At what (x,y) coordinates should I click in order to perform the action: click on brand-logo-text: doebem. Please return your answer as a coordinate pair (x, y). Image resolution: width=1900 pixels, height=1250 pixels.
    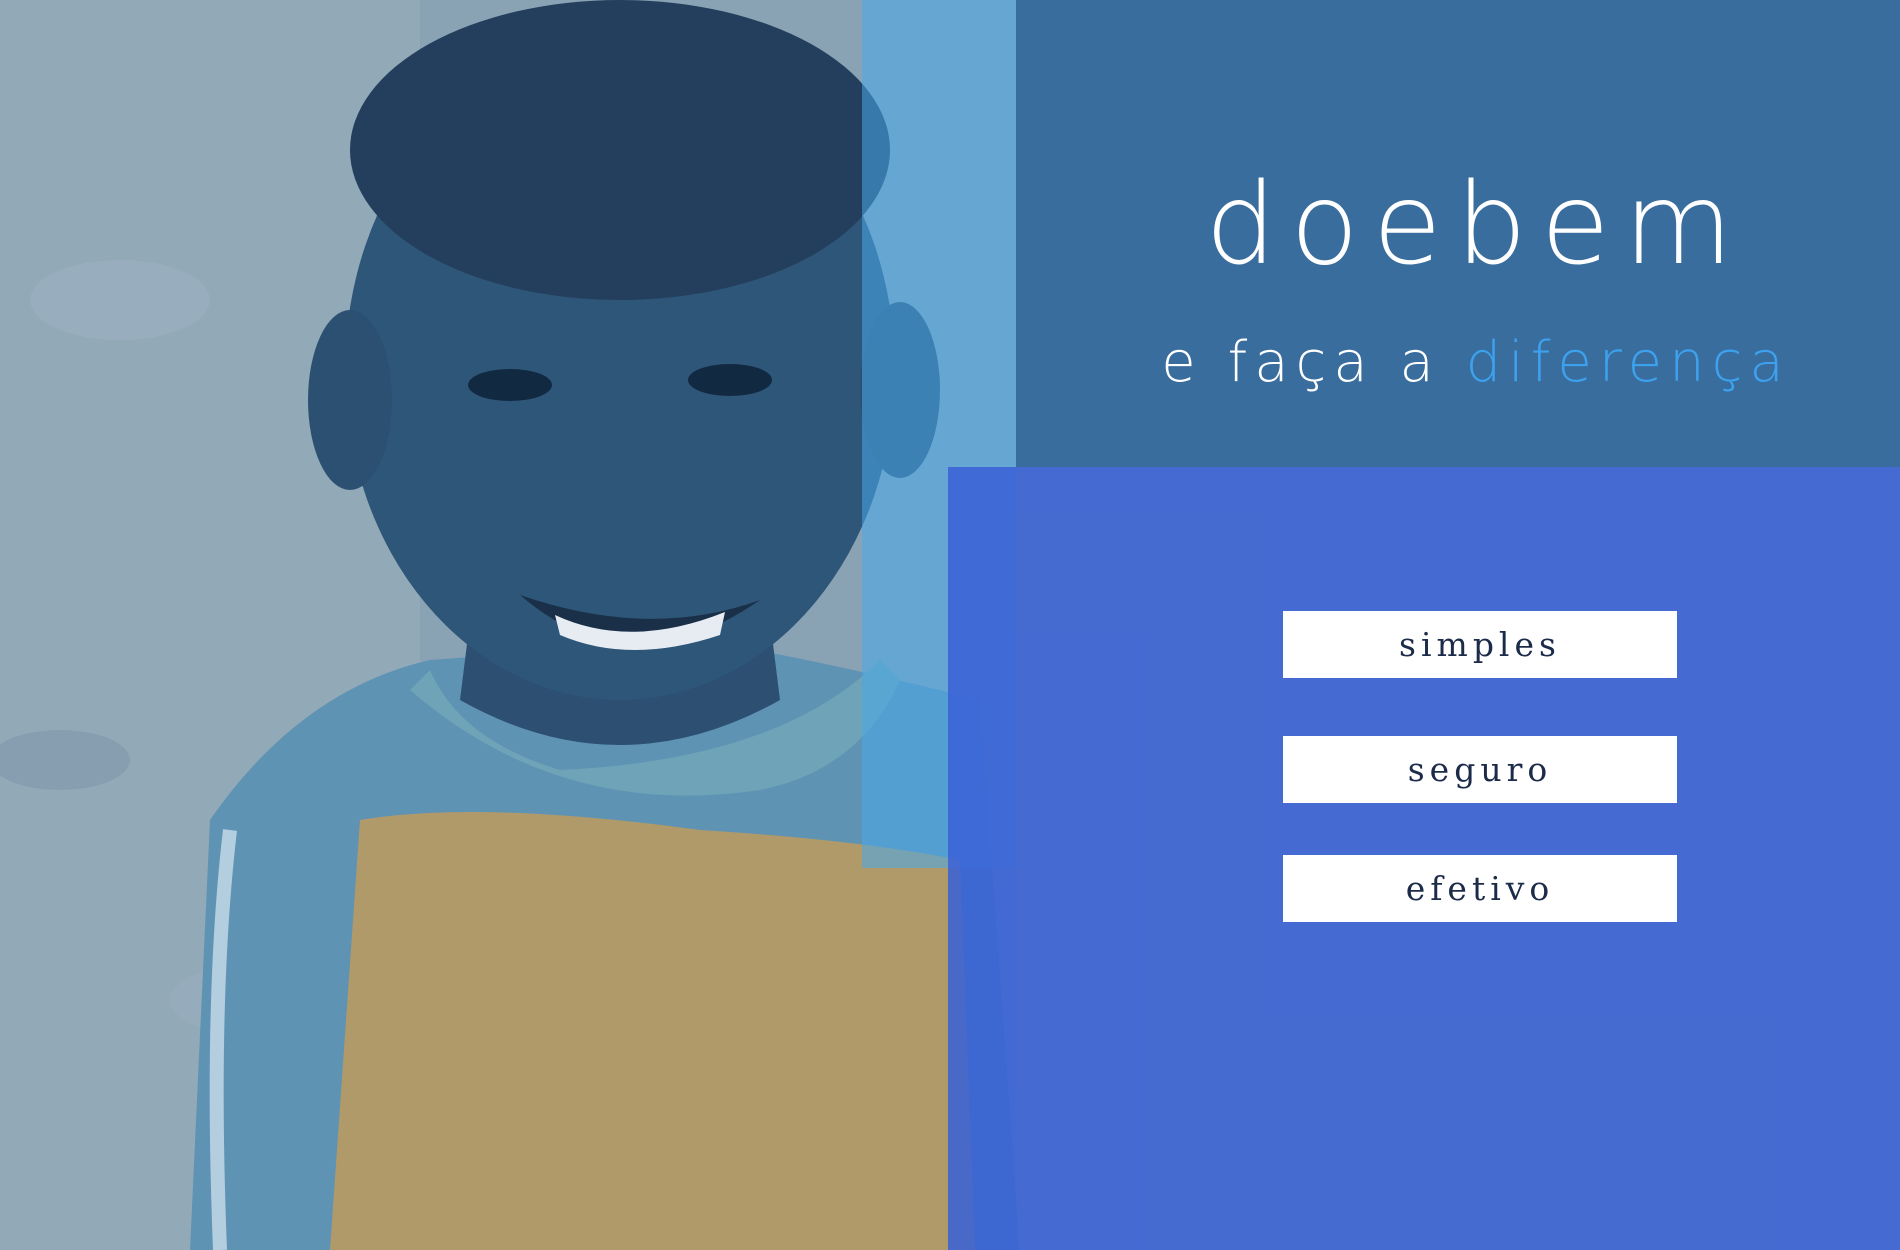
    Looking at the image, I should click on (1476, 225).